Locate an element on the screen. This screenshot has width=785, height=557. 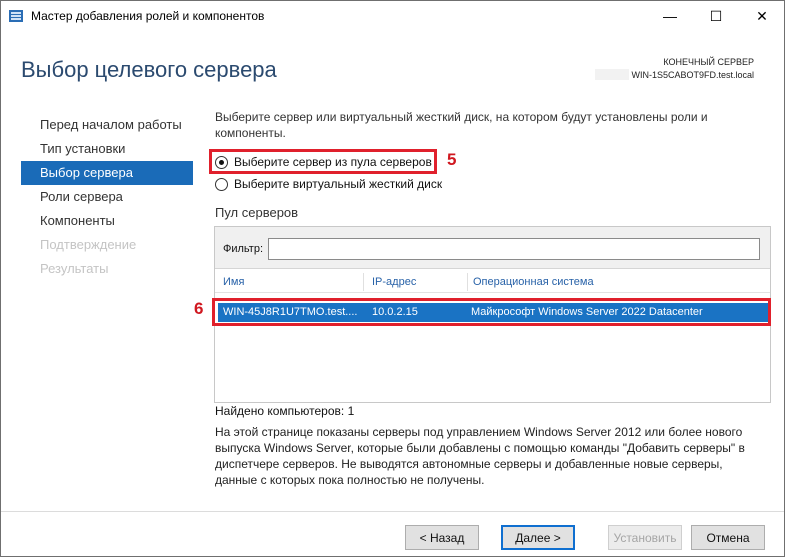
footer-divider is located at coordinates (392, 511).